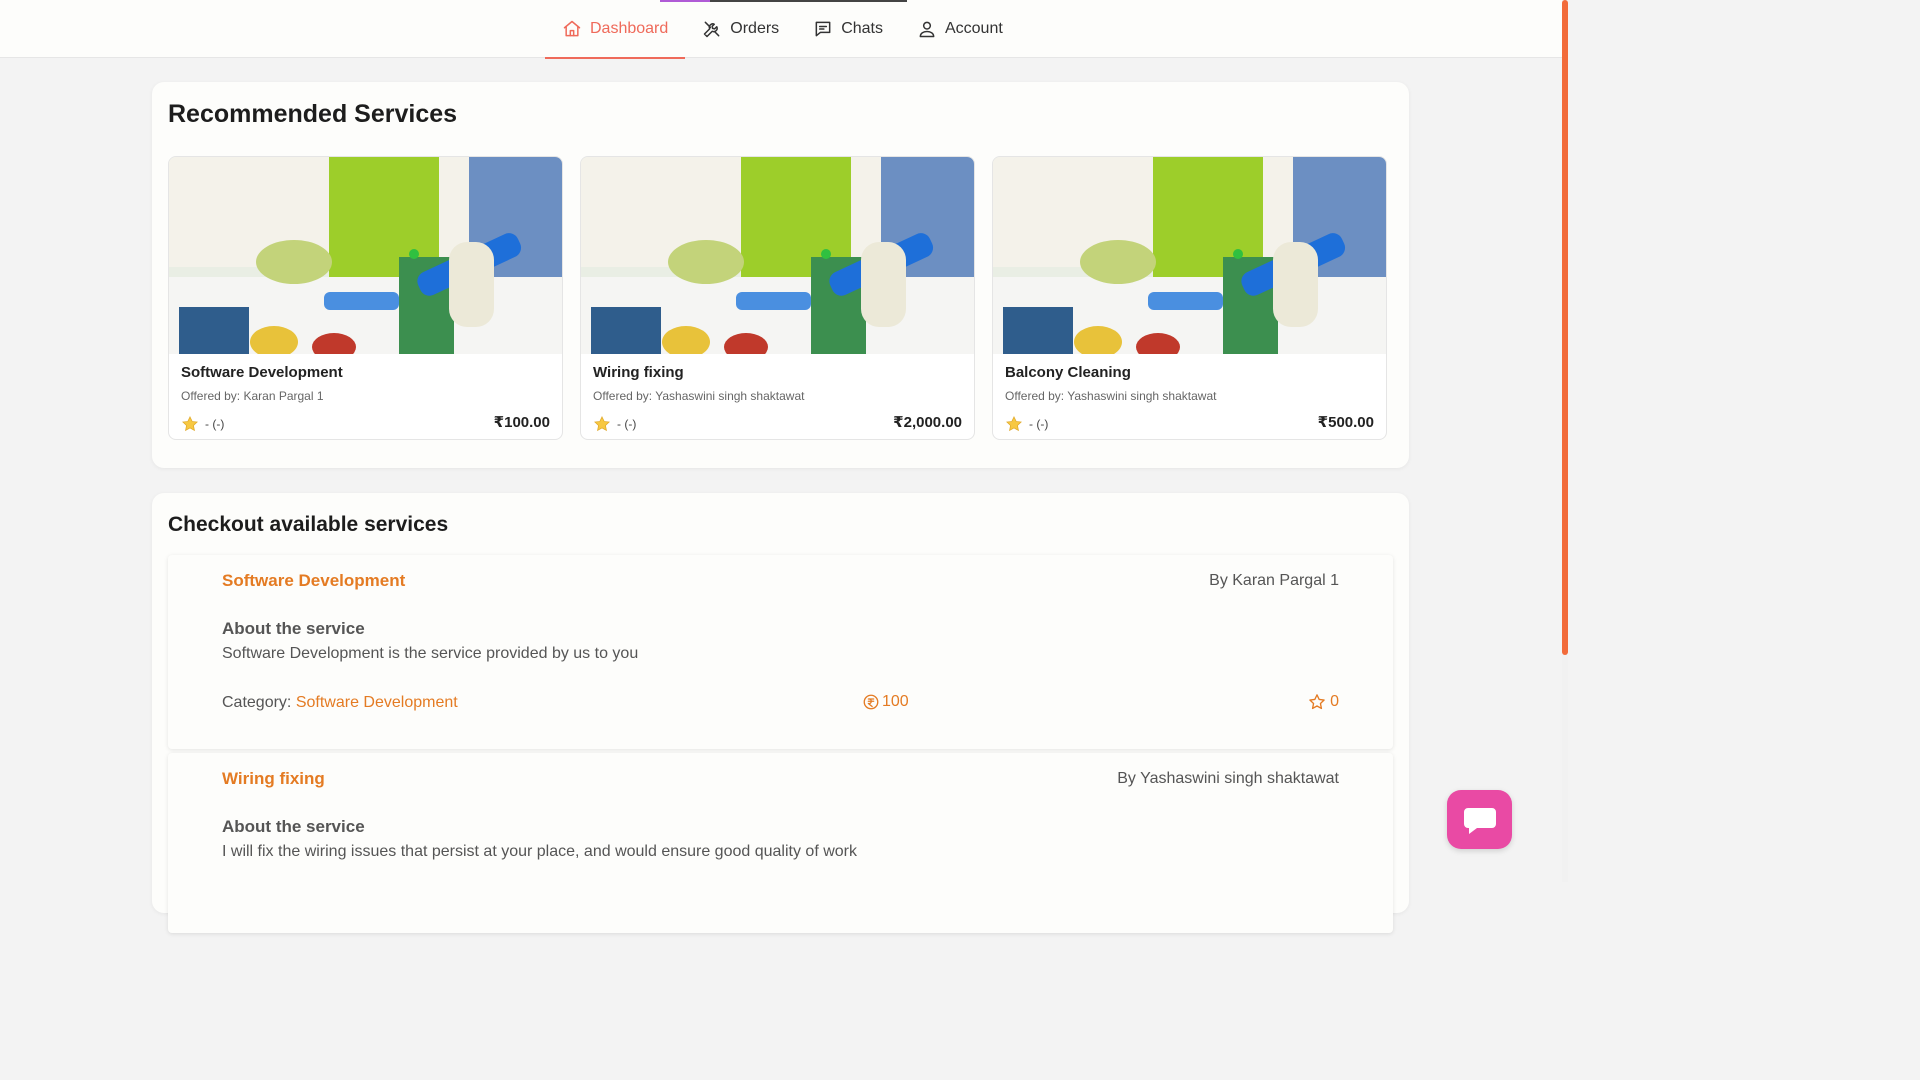 This screenshot has height=1080, width=1920. I want to click on service-title: Software Development, so click(262, 372).